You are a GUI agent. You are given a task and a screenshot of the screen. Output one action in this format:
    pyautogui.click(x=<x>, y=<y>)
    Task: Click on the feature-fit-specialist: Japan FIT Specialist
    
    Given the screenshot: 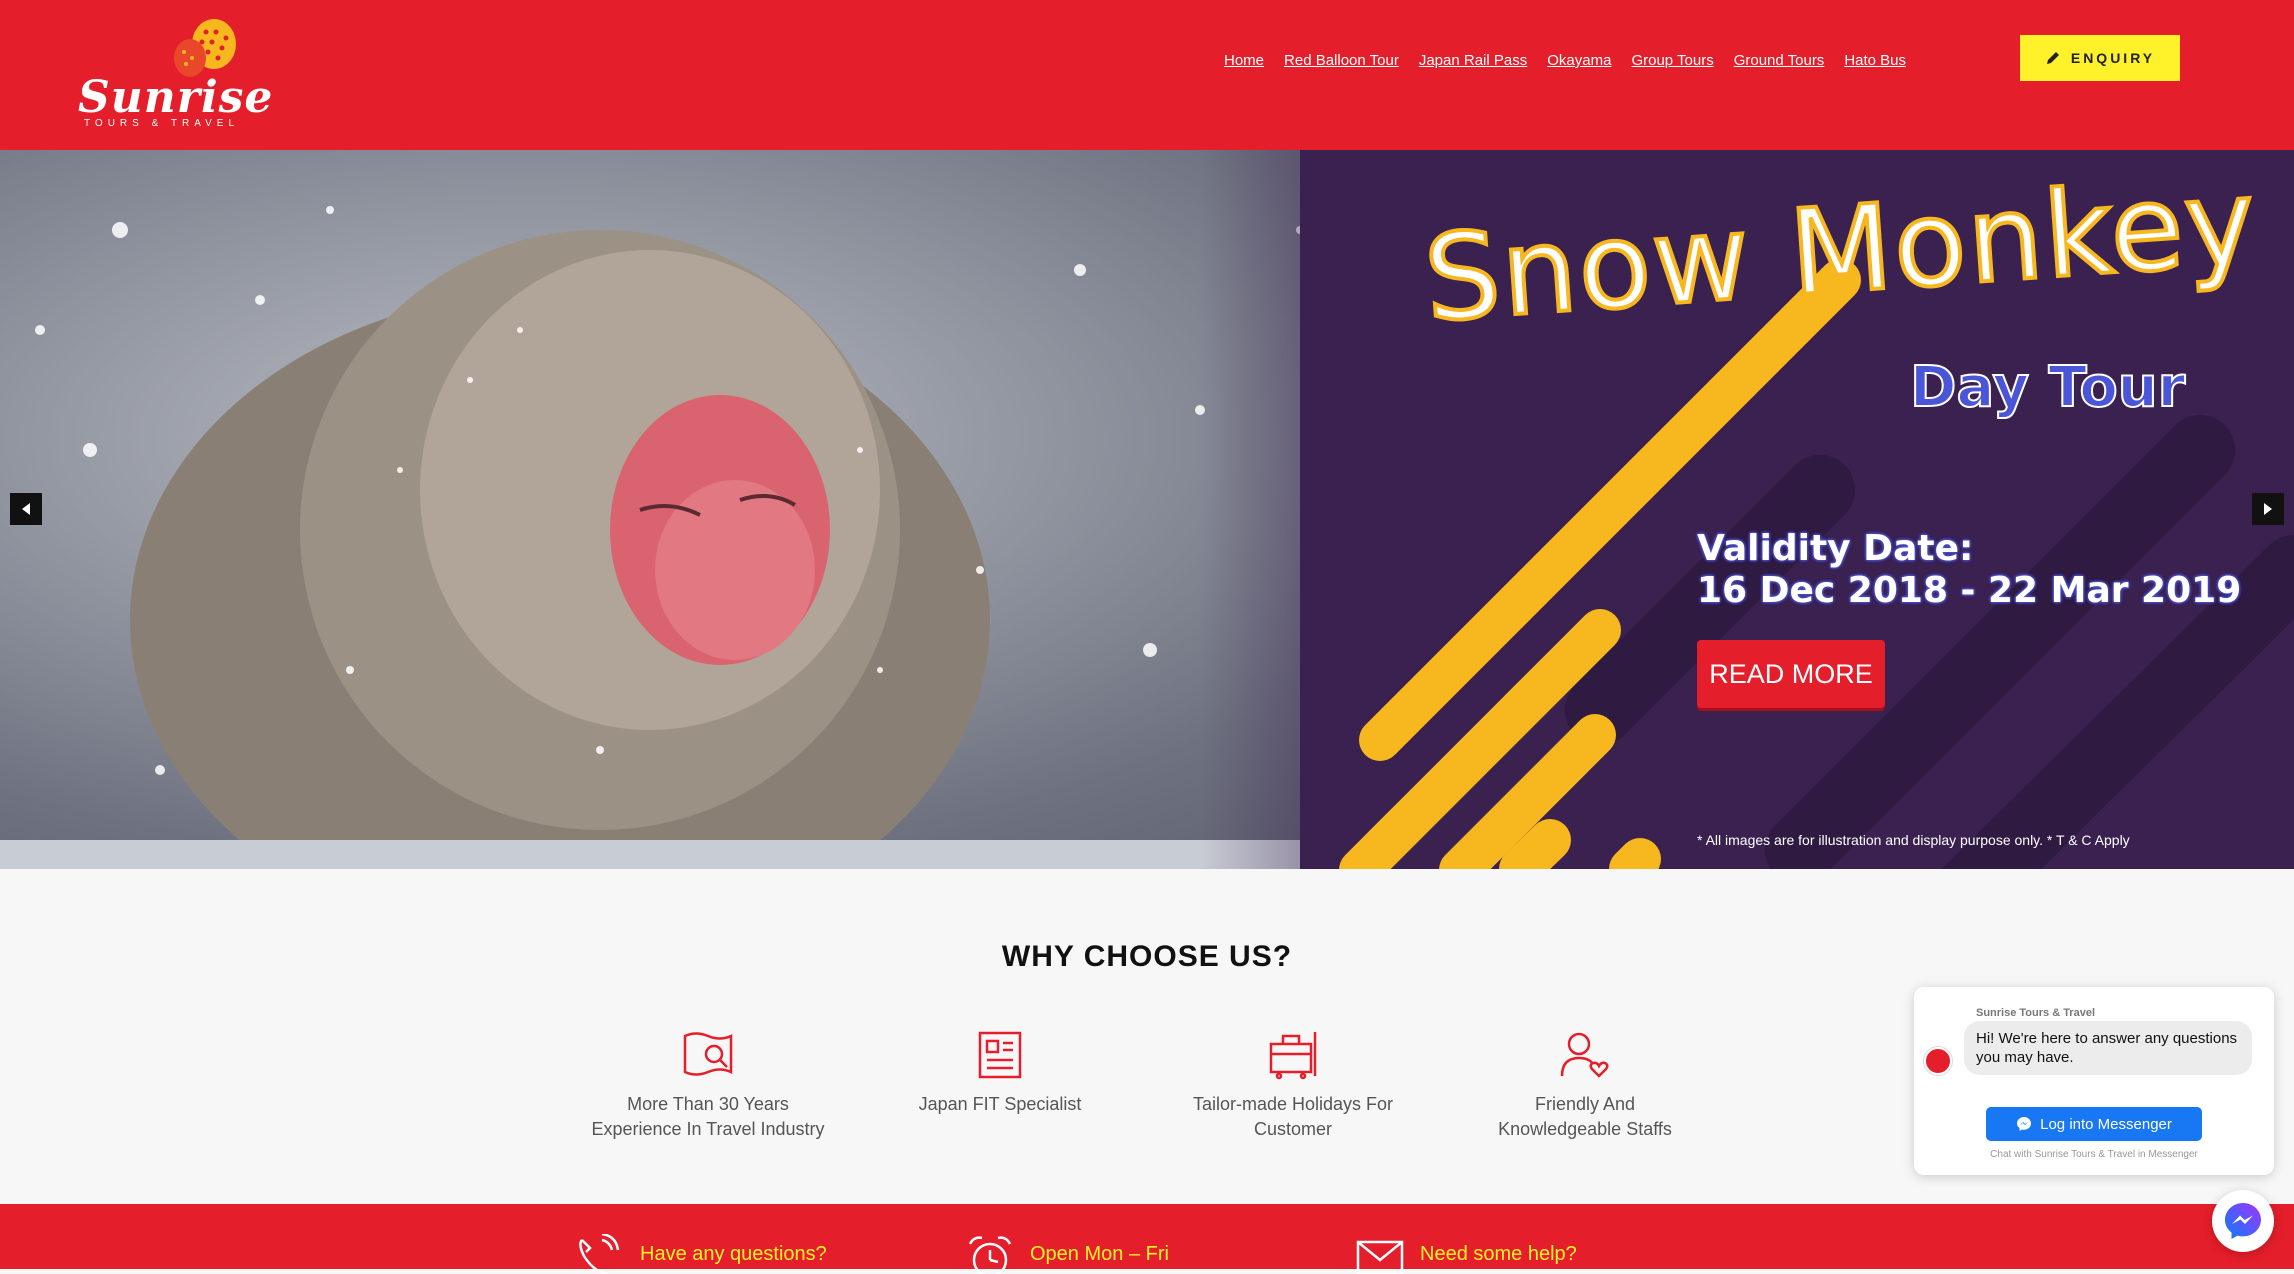 What is the action you would take?
    pyautogui.click(x=1000, y=1073)
    